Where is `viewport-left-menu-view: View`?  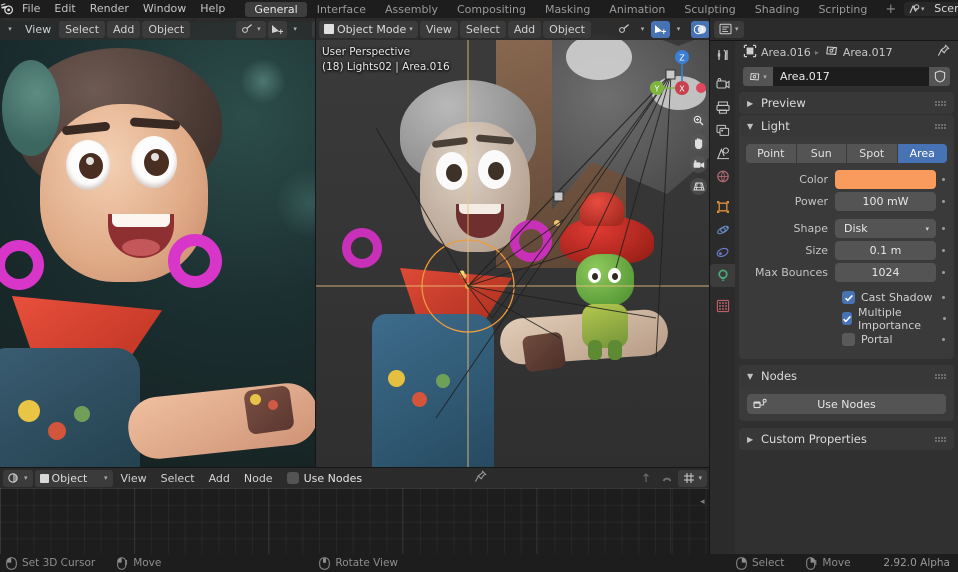 viewport-left-menu-view: View is located at coordinates (38, 29).